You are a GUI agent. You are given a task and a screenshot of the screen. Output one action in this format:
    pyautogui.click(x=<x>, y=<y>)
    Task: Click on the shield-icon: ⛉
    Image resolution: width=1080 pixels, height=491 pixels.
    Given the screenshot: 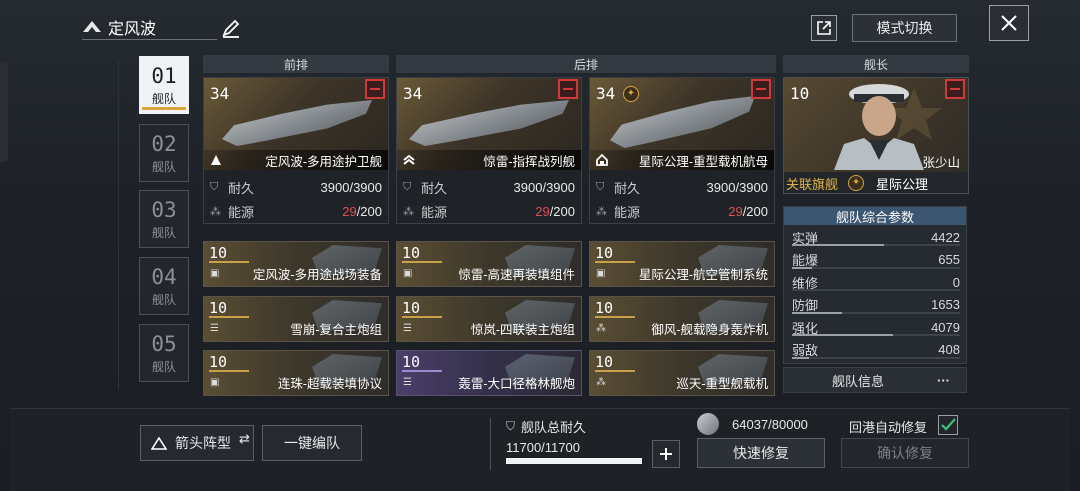 What is the action you would take?
    pyautogui.click(x=600, y=186)
    